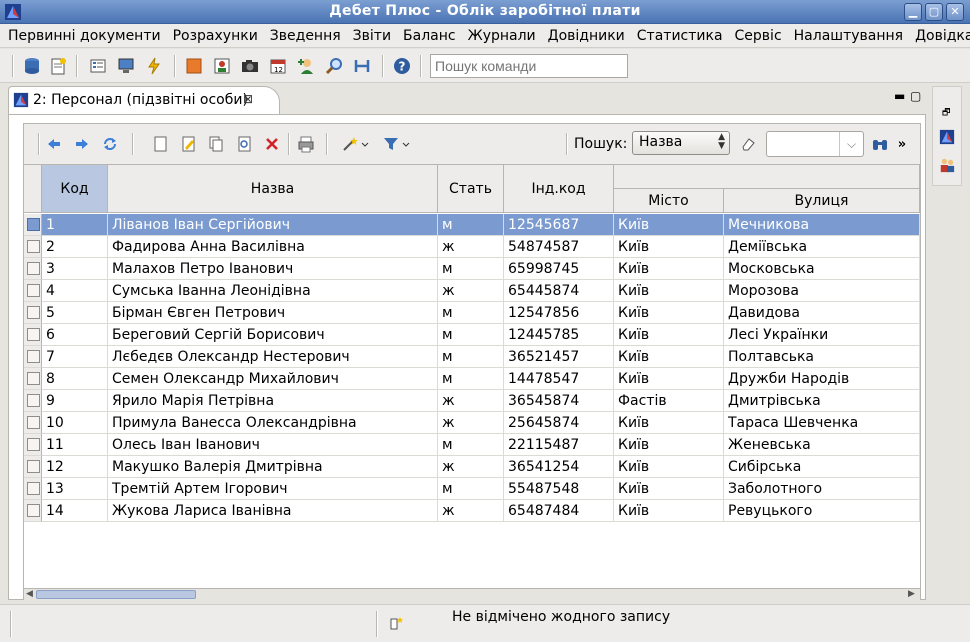 This screenshot has height=642, width=970. What do you see at coordinates (472, 594) in the screenshot?
I see `horizontal-scrollbar: ◀ ▶` at bounding box center [472, 594].